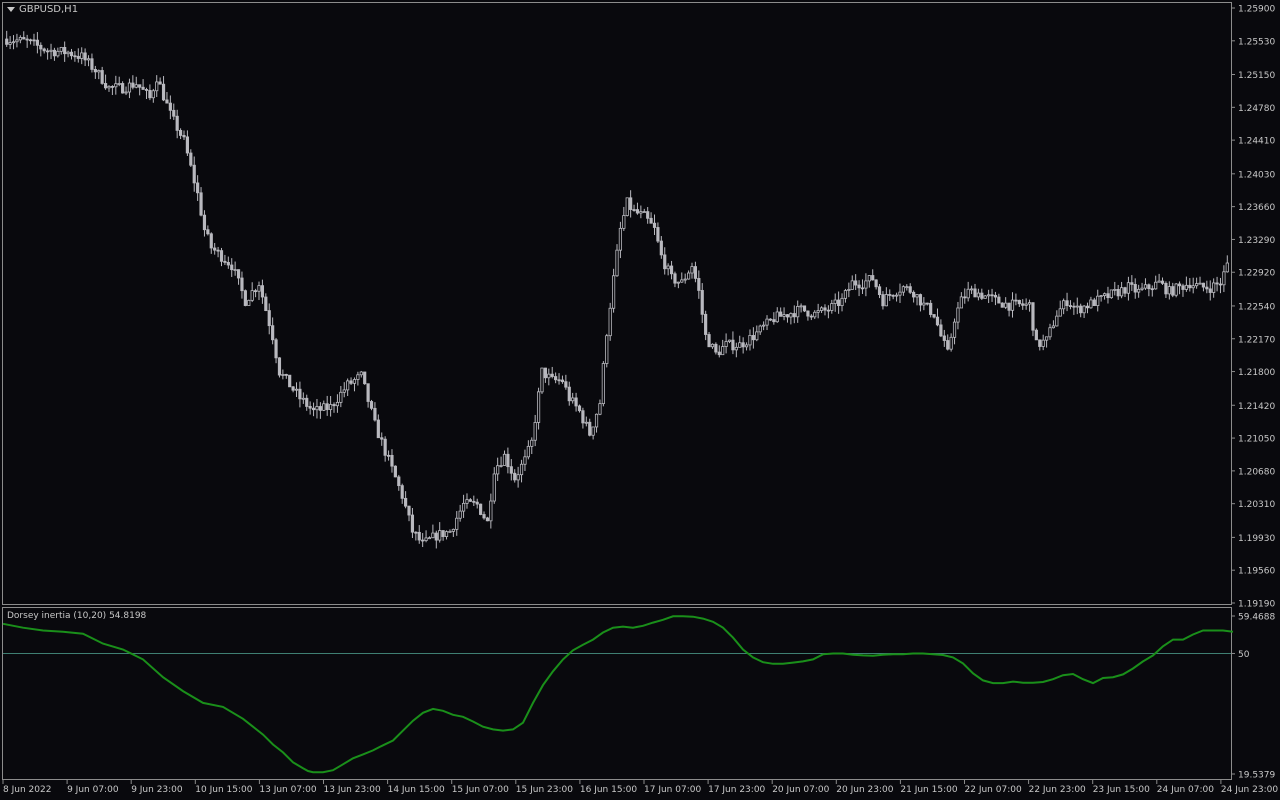  What do you see at coordinates (1185, 790) in the screenshot?
I see `time-tick-label: 24 Jun 07:00` at bounding box center [1185, 790].